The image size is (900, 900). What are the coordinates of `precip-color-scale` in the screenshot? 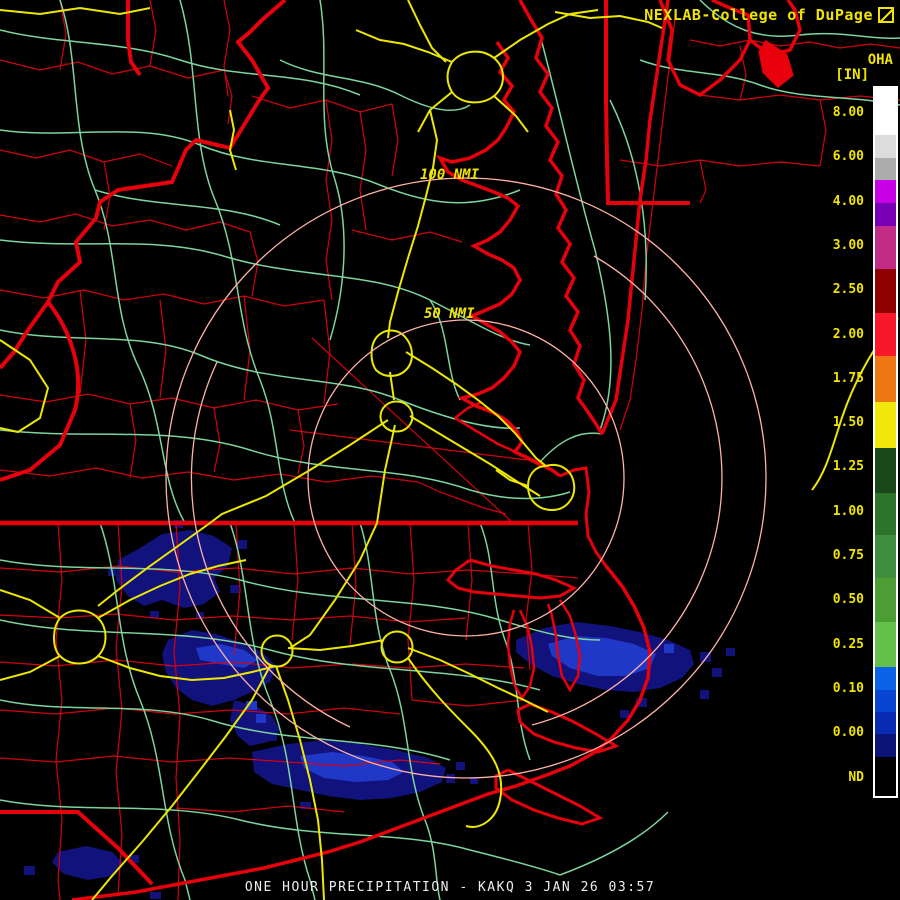 It's located at (885, 442).